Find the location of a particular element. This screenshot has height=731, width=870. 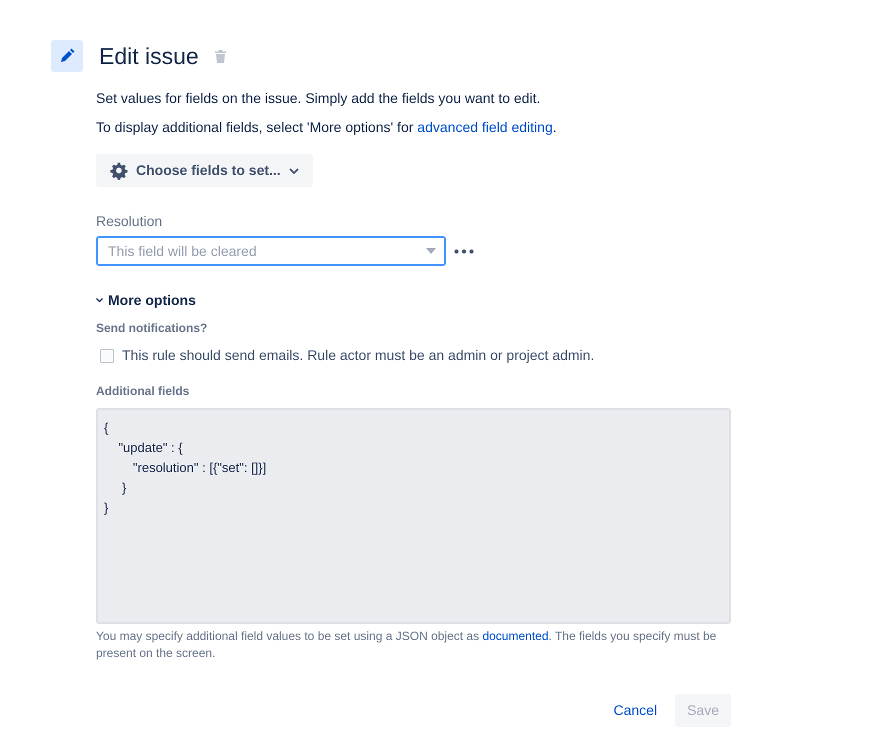

resolution-select: This field will be cleared is located at coordinates (271, 251).